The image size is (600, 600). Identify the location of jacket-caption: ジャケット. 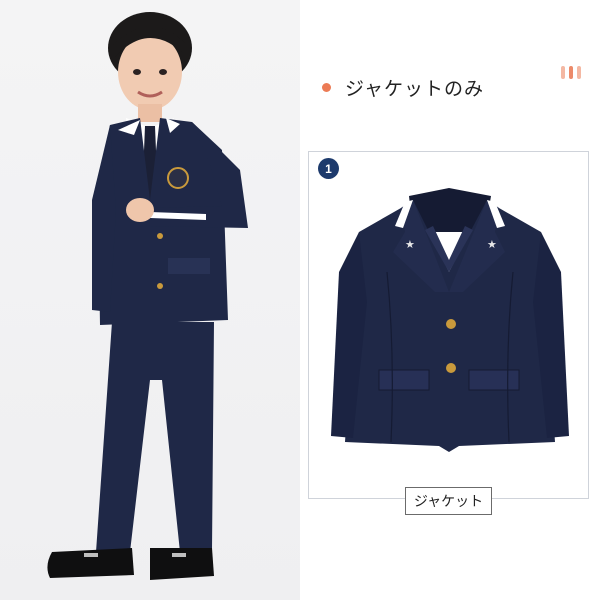
(448, 501).